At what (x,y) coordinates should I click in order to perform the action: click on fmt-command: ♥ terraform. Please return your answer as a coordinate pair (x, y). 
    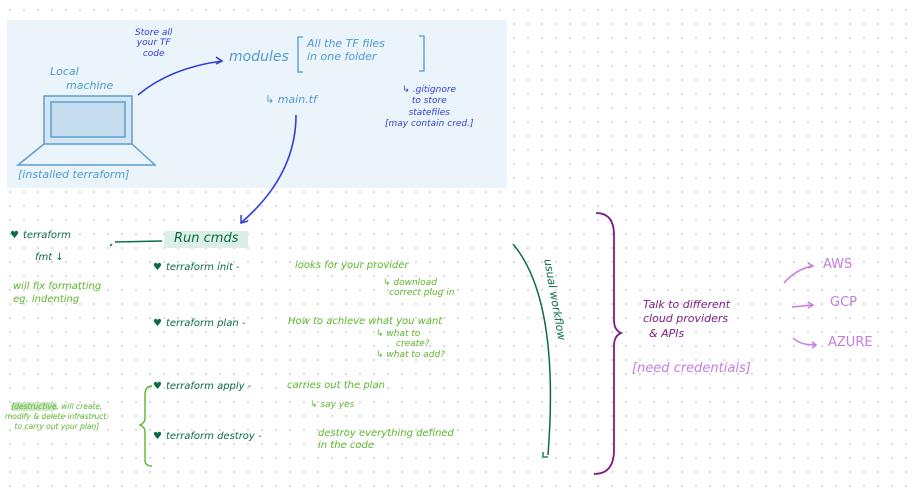
    Looking at the image, I should click on (40, 236).